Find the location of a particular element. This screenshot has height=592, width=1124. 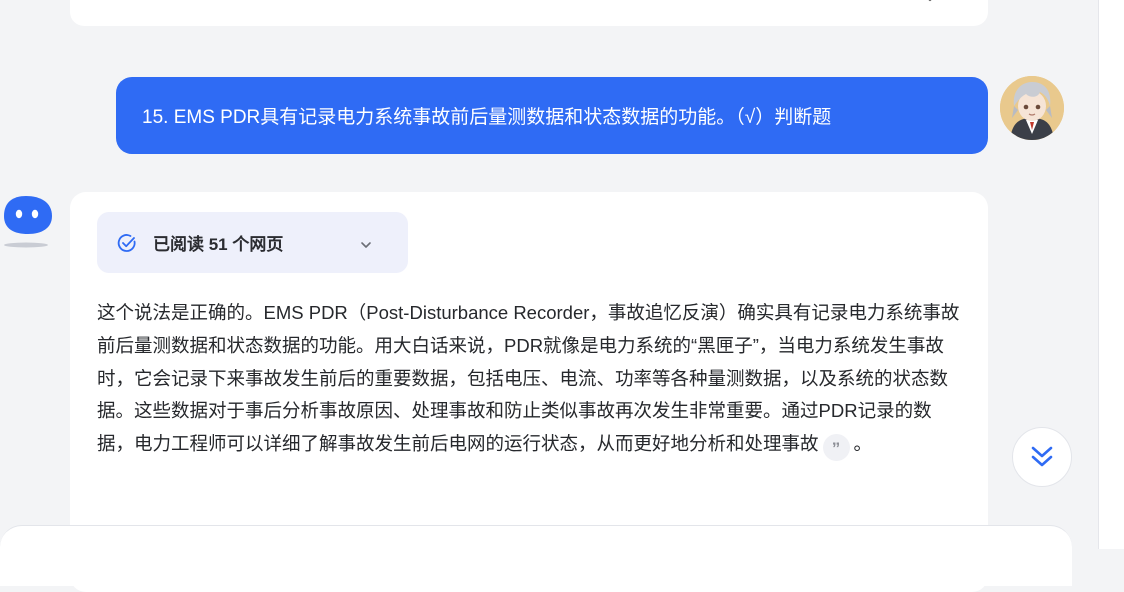

chevron-down-icon is located at coordinates (366, 242).